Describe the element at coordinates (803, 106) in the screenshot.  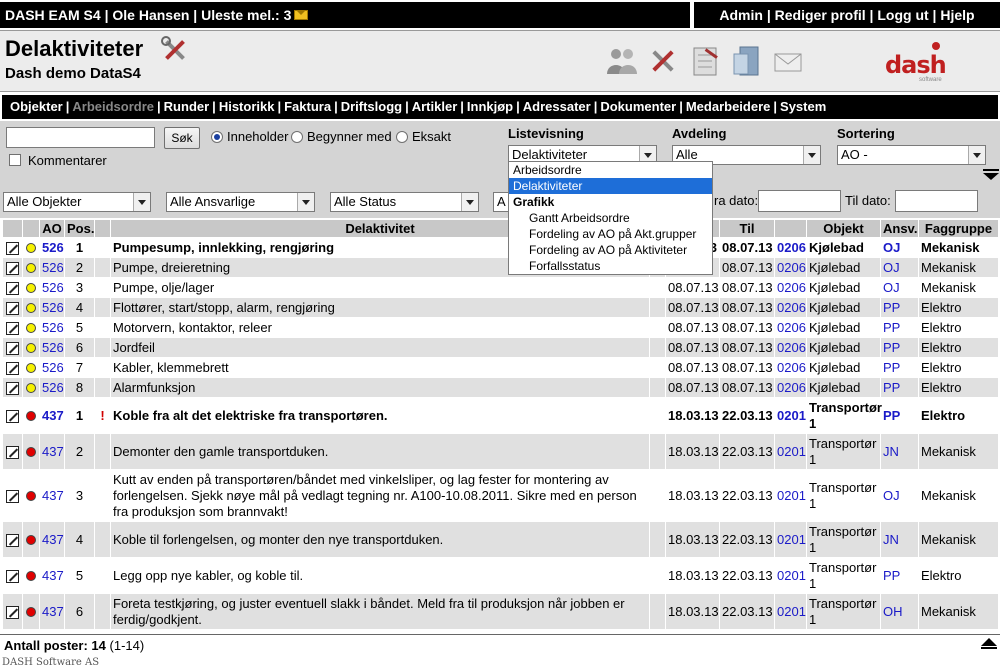
I see `nav-item-system: System` at that location.